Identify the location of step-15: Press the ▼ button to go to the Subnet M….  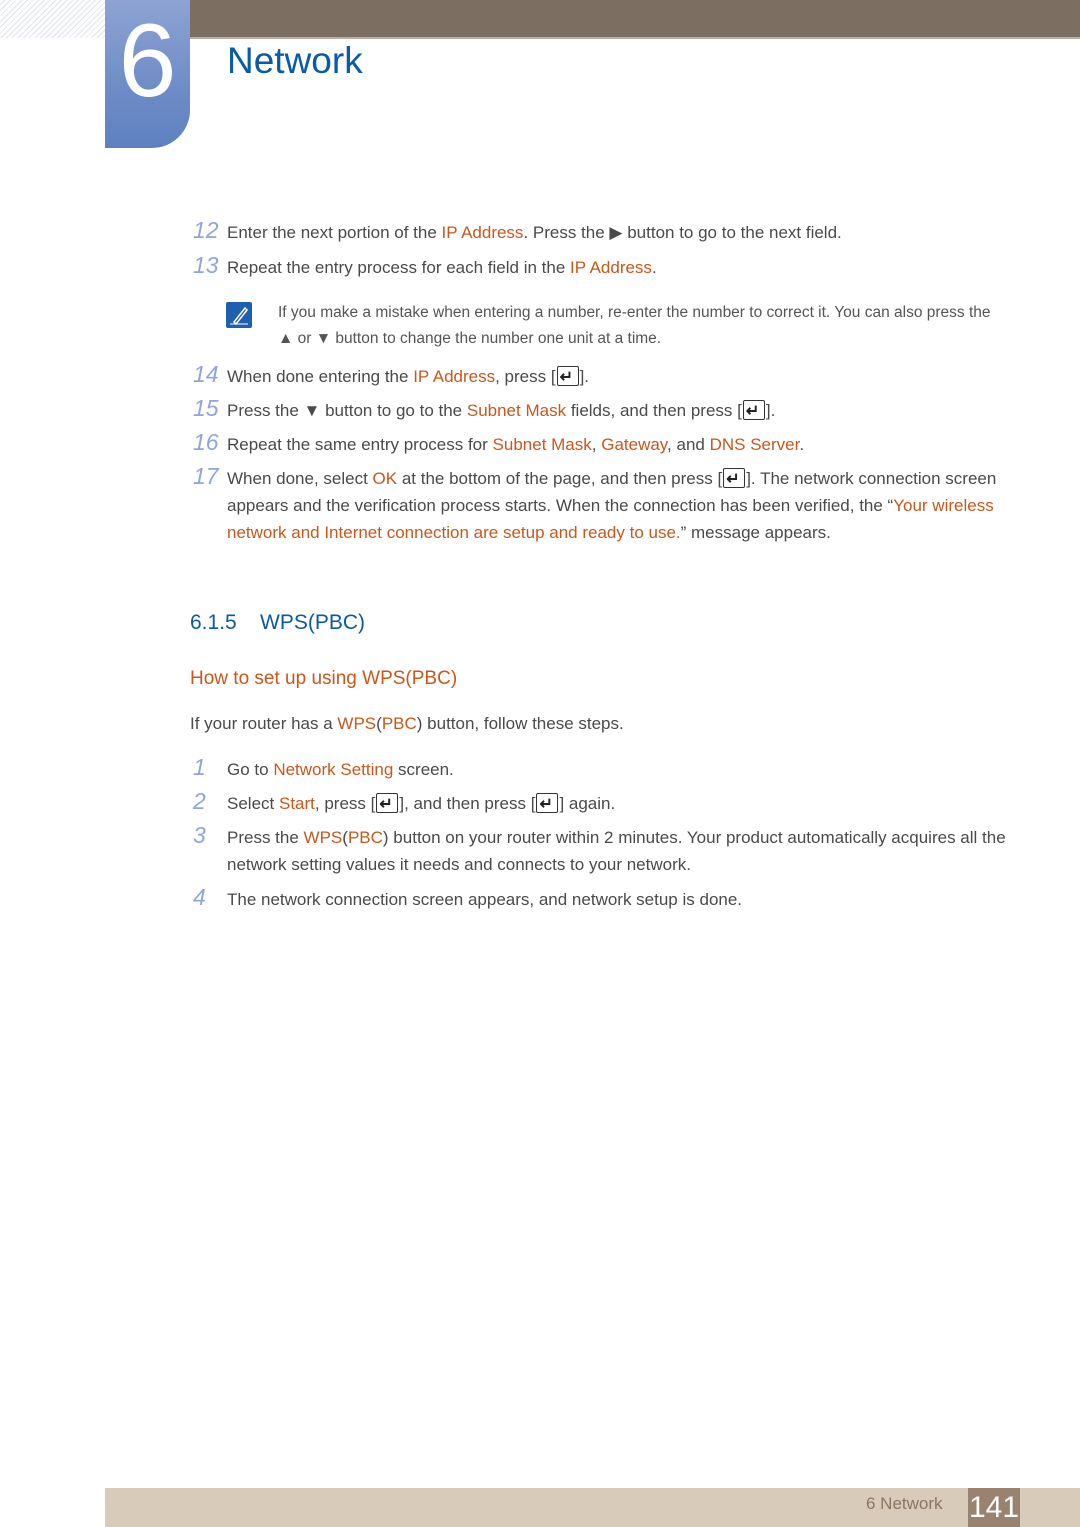
(617, 411).